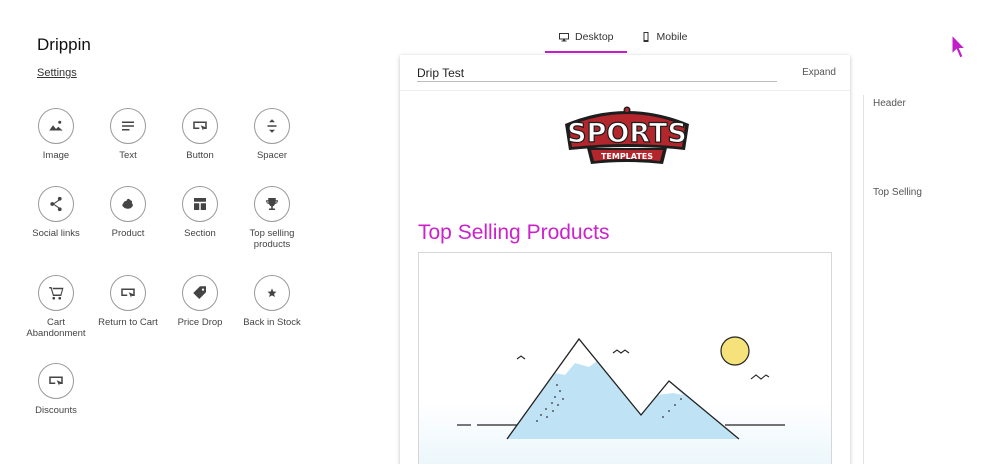 The image size is (982, 464). I want to click on cart-icon, so click(56, 293).